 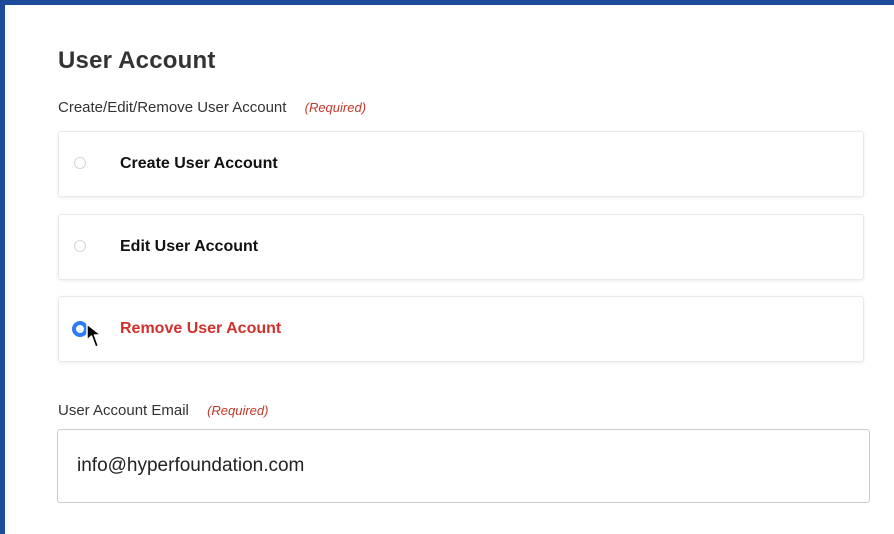 I want to click on mouse-pointer-arrow-icon, so click(x=94, y=335).